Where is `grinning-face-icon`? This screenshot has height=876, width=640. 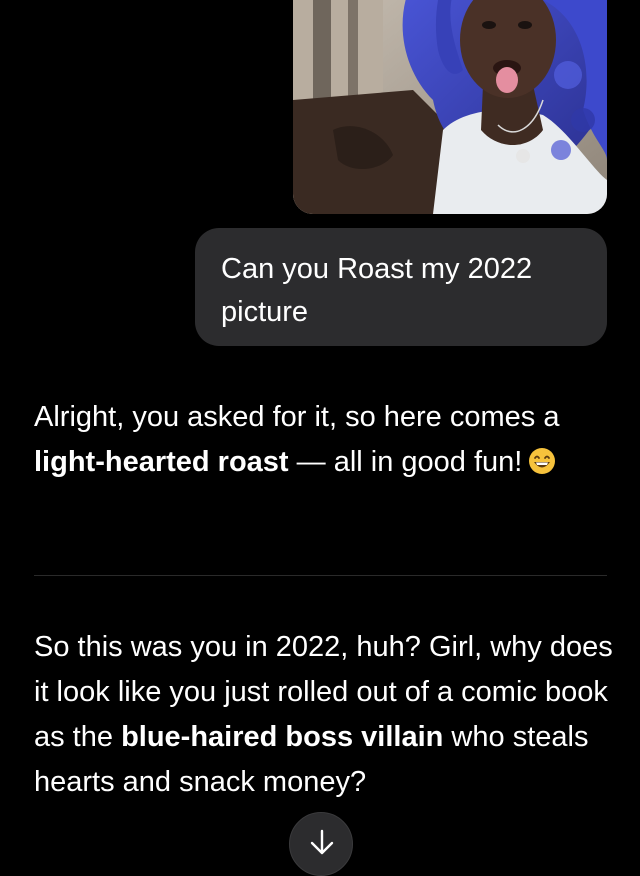
grinning-face-icon is located at coordinates (542, 466).